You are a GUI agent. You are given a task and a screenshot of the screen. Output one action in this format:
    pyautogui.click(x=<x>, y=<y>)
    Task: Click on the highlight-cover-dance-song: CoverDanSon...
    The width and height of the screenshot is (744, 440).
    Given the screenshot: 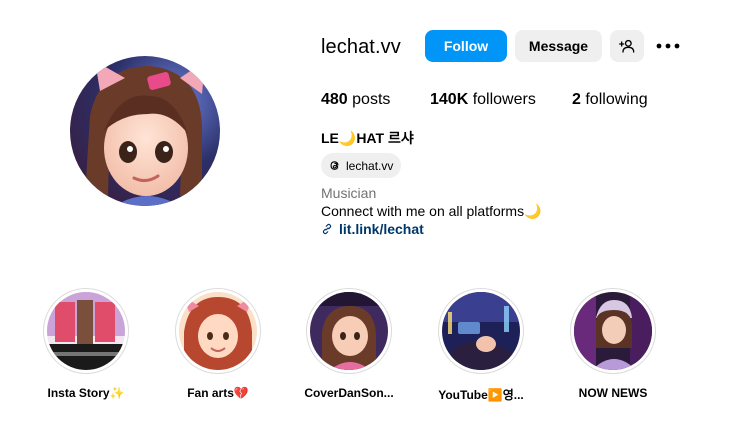 What is the action you would take?
    pyautogui.click(x=349, y=344)
    